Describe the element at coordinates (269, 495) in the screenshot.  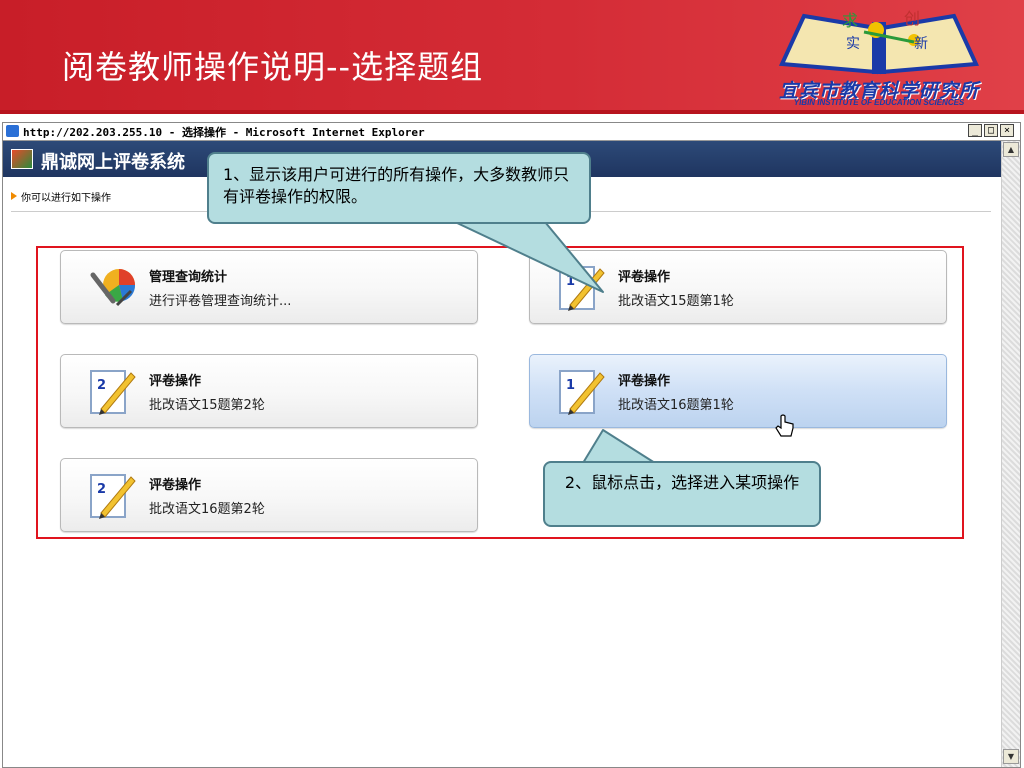
I see `op-card-chinese-16-round-2: 2 评卷操作 批改语文16题第2轮` at that location.